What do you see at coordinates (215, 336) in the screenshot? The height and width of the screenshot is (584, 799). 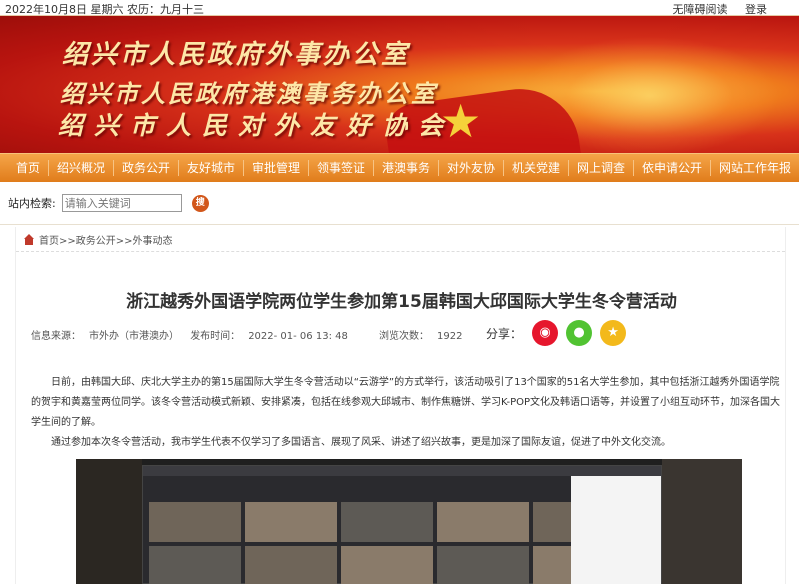 I see `time-label: 发布时间：` at bounding box center [215, 336].